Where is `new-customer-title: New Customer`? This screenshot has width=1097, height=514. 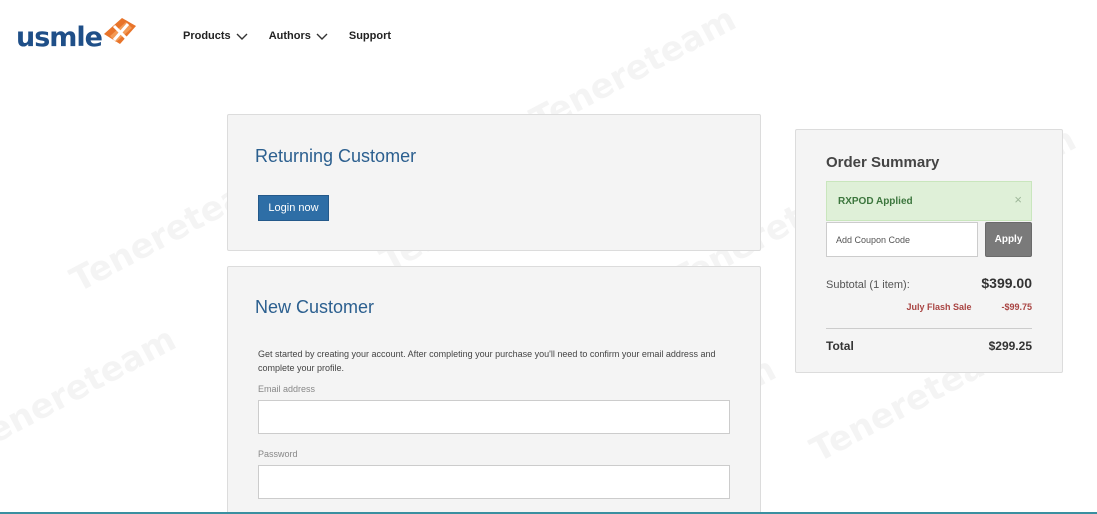 new-customer-title: New Customer is located at coordinates (315, 307).